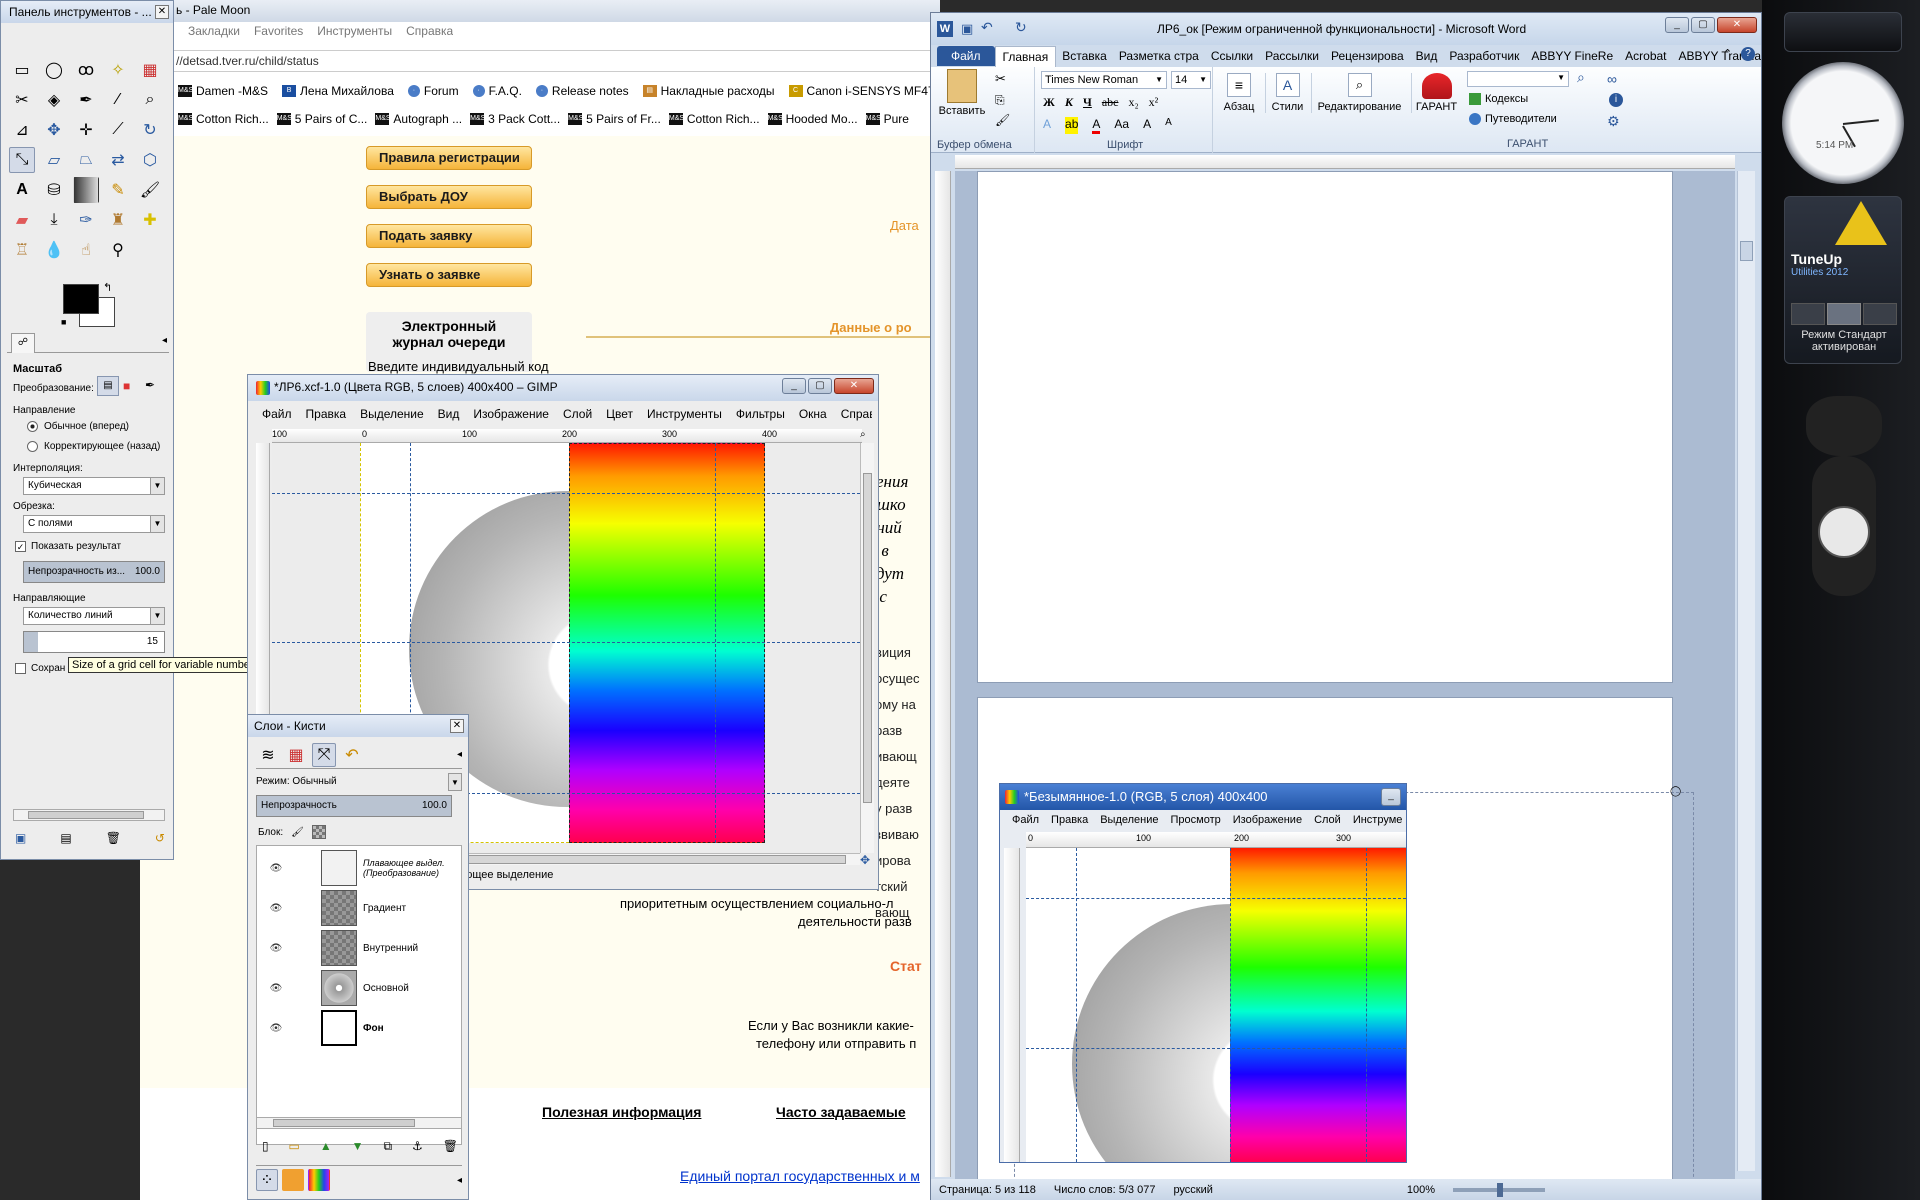 This screenshot has height=1200, width=1920. What do you see at coordinates (1727, 53) in the screenshot?
I see `ribbon-collapse-icon: ⌃` at bounding box center [1727, 53].